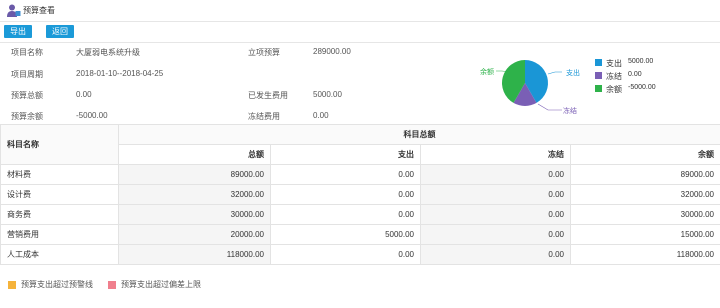 The width and height of the screenshot is (720, 308). I want to click on group-header-totals: 科目总额, so click(419, 134).